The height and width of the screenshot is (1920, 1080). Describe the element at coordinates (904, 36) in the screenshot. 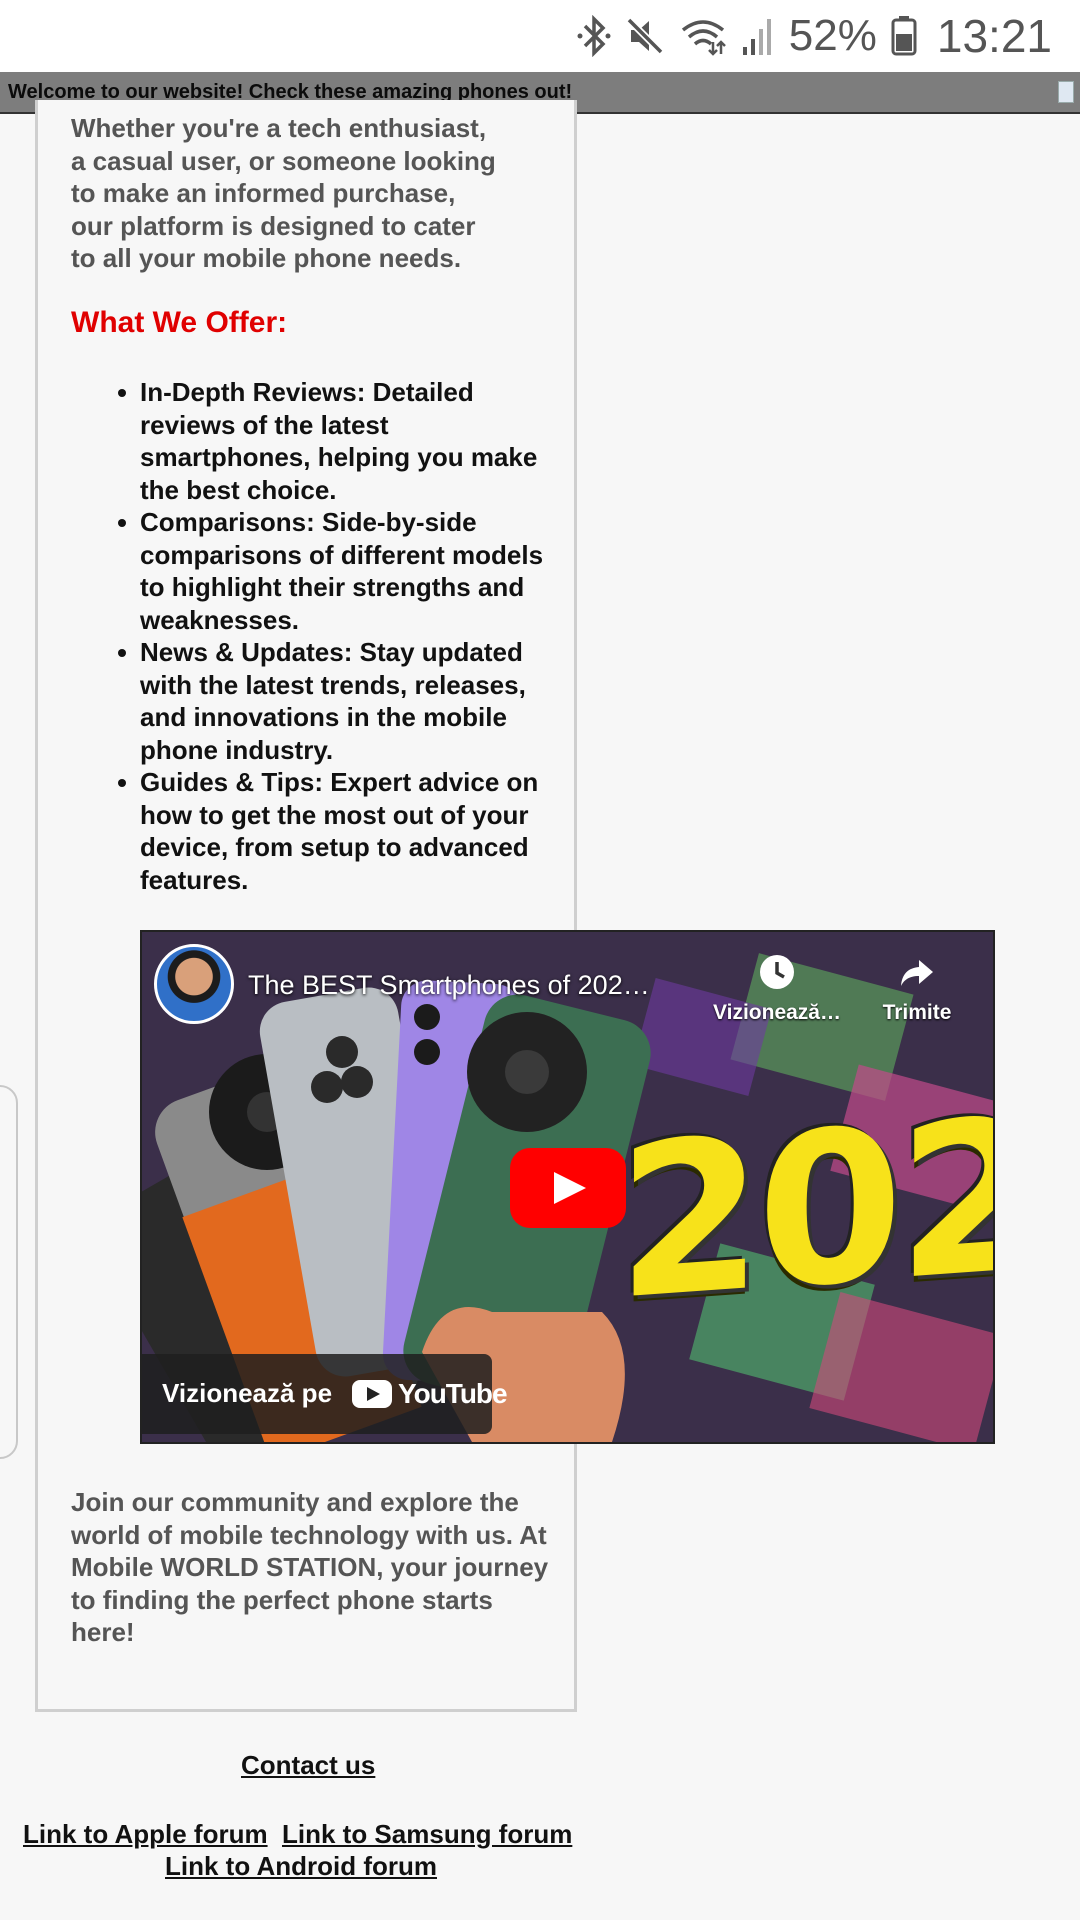

I see `battery-icon` at that location.